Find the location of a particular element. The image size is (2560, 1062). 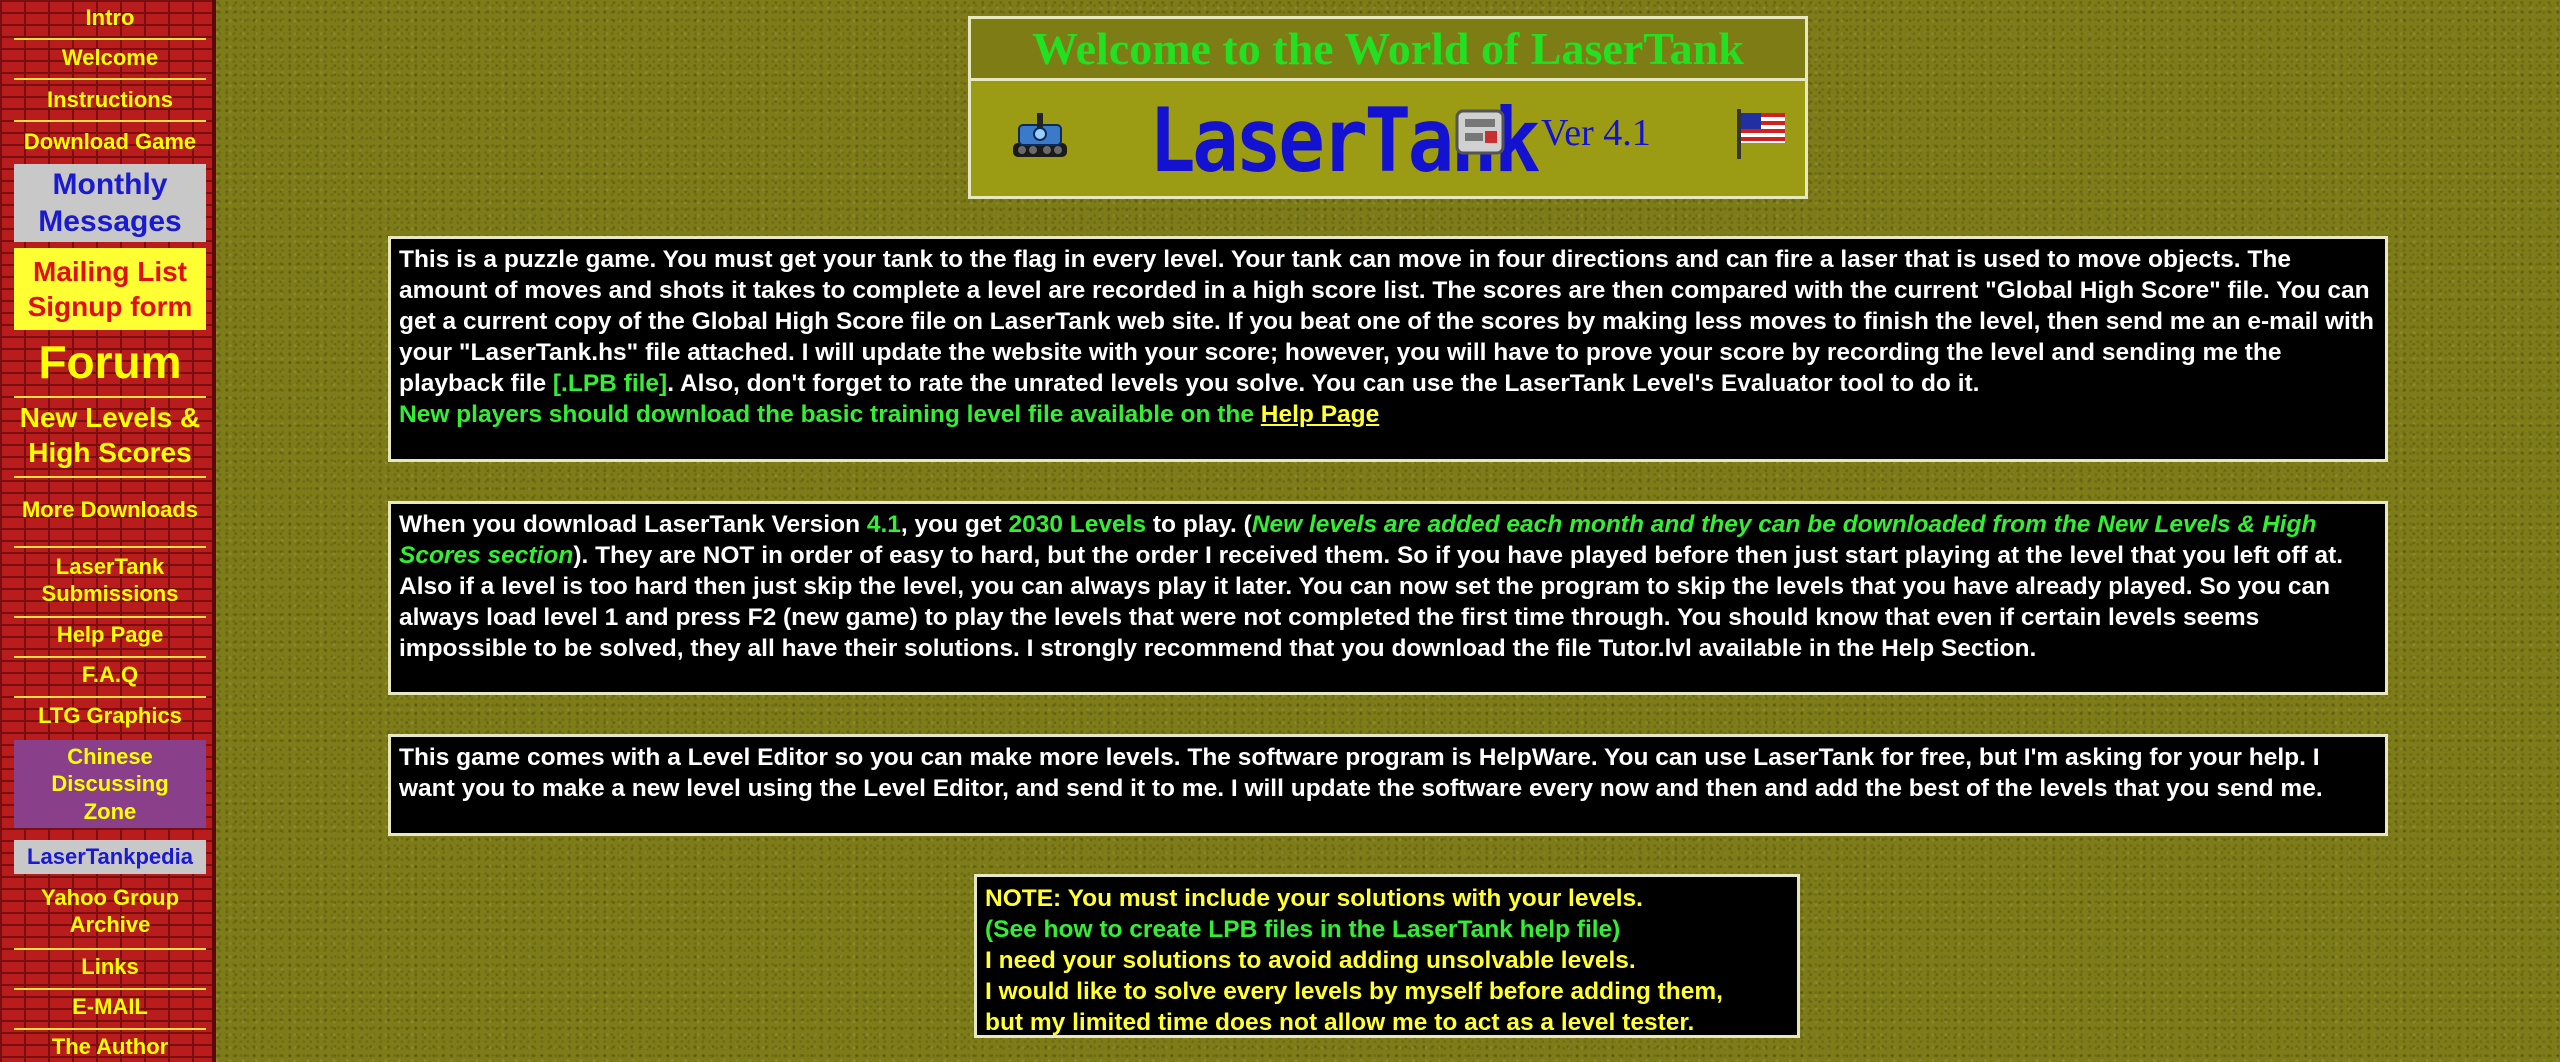

level-count: 2030 Levels is located at coordinates (1077, 524).